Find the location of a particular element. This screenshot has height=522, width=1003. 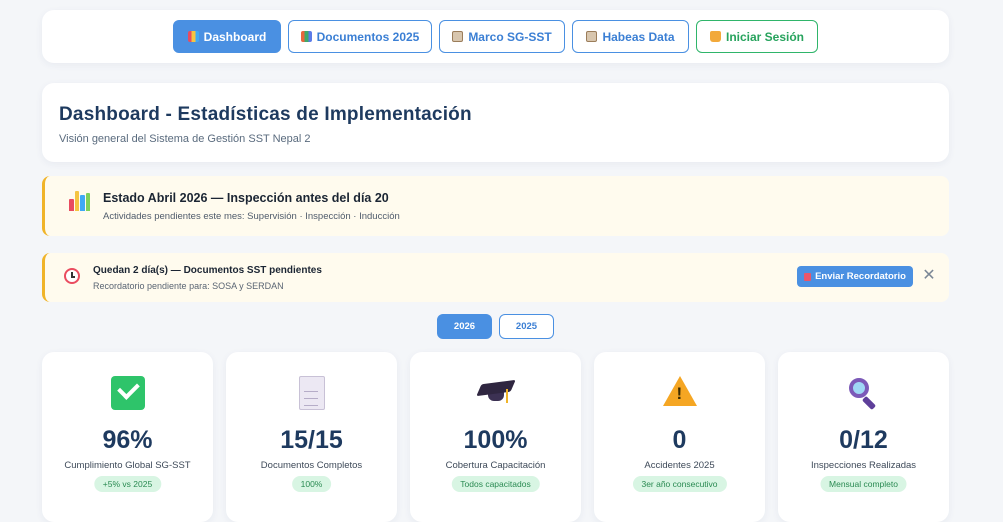

stat-label: Cumplimiento Global SG-SST is located at coordinates (127, 465).